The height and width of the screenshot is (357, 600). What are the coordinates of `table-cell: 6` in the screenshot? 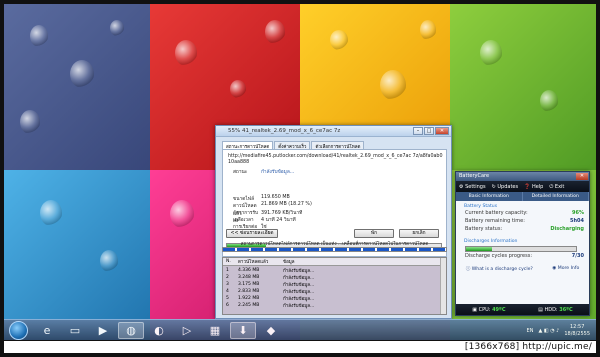 It's located at (227, 305).